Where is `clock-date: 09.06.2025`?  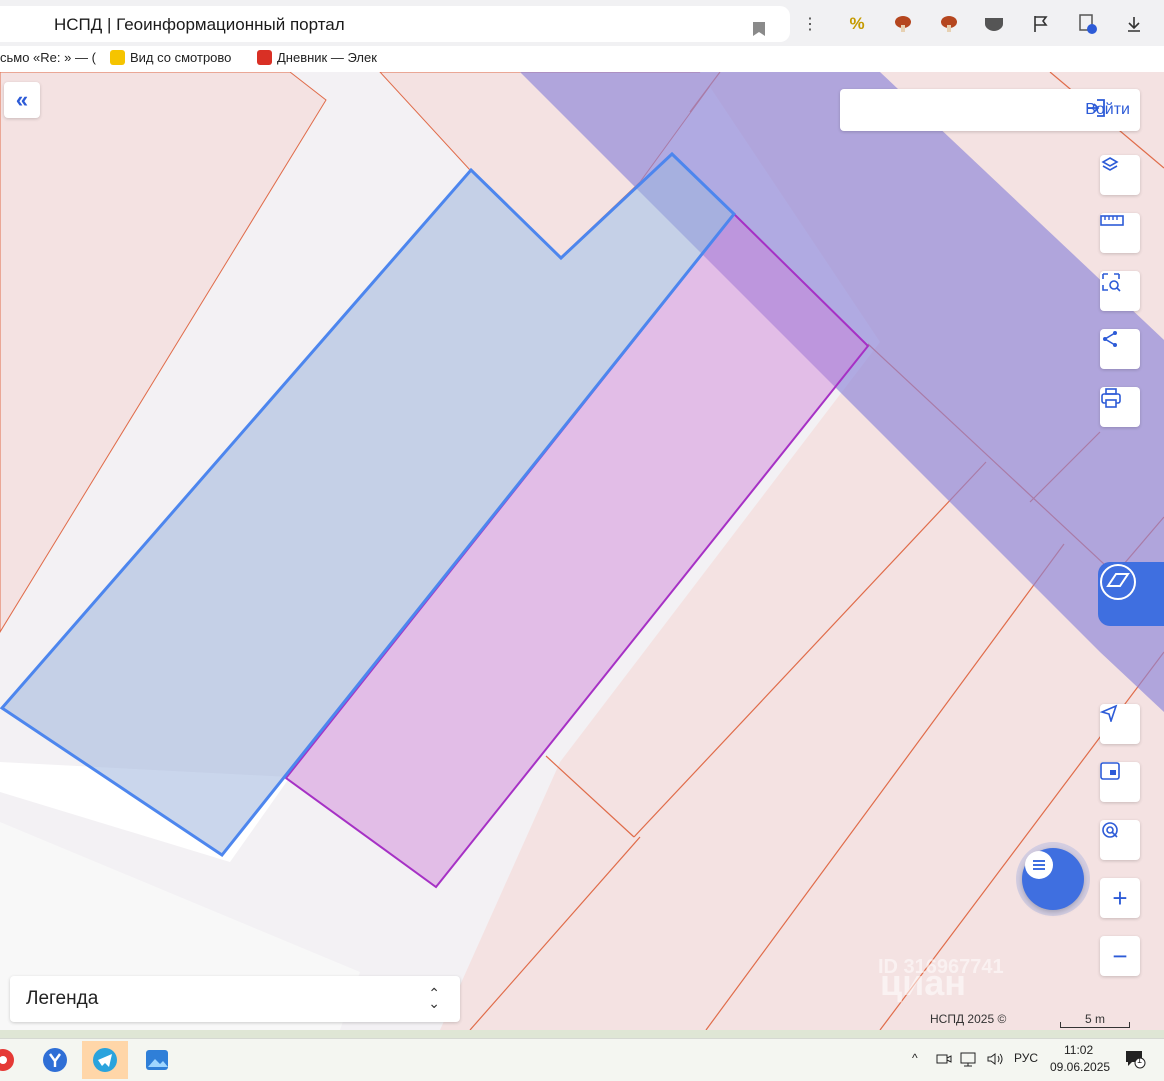 clock-date: 09.06.2025 is located at coordinates (1080, 1067).